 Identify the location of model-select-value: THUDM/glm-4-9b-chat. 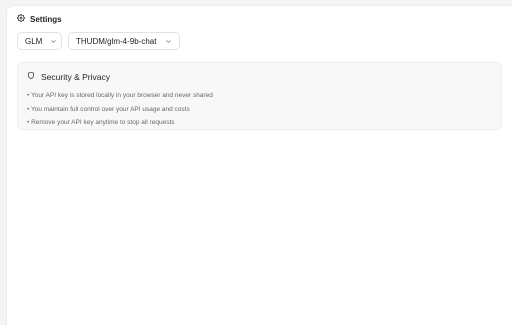
(116, 41).